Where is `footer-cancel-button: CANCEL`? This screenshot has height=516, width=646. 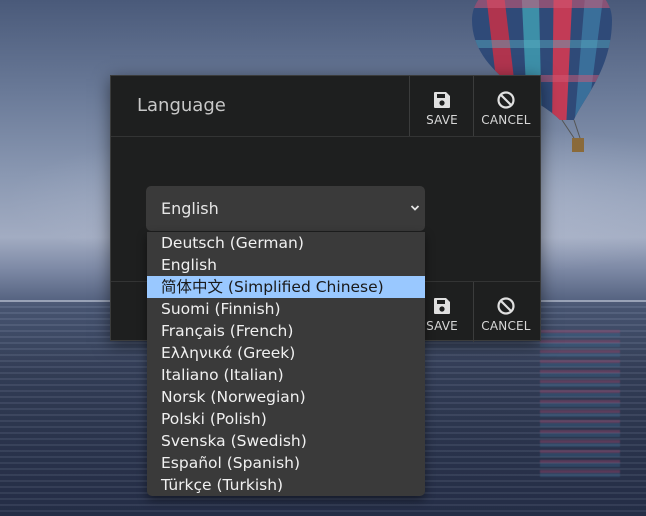 footer-cancel-button: CANCEL is located at coordinates (505, 312).